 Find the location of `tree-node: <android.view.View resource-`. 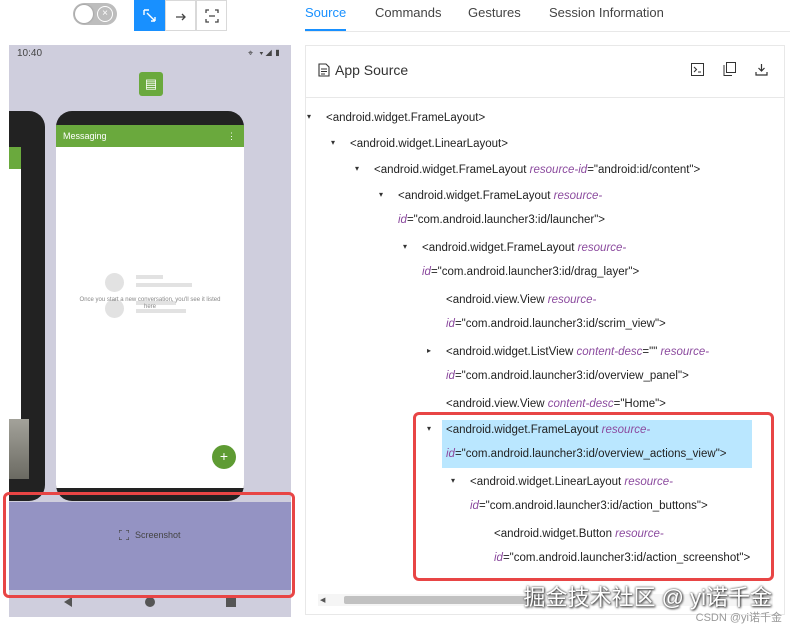

tree-node: <android.view.View resource- is located at coordinates (521, 300).